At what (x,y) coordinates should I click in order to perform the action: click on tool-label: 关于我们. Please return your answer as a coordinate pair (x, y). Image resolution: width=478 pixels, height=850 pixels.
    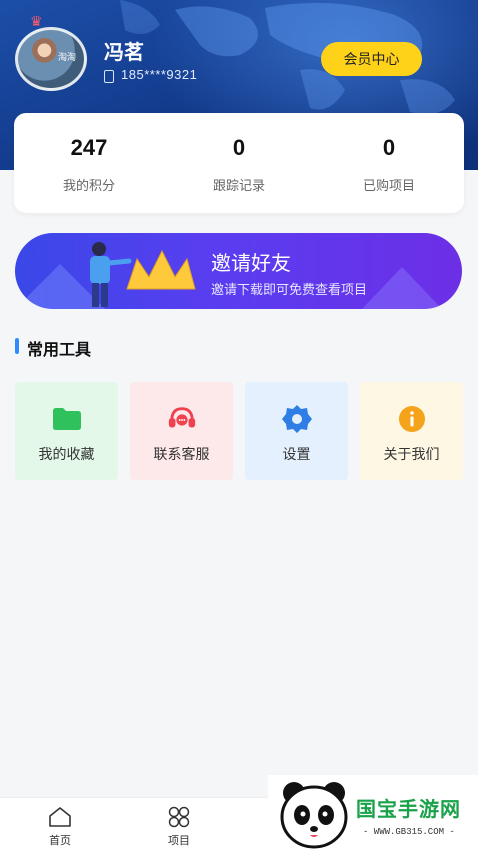
    Looking at the image, I should click on (411, 455).